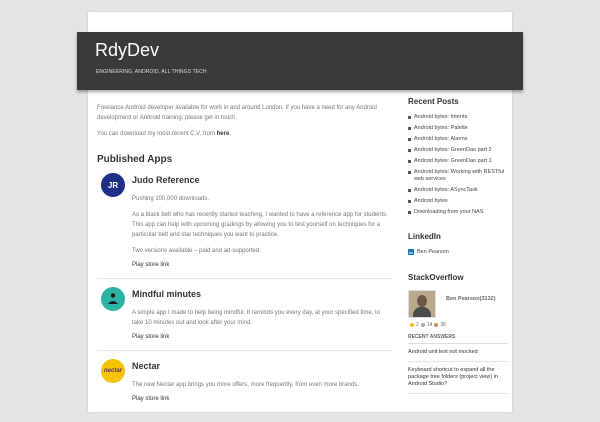  What do you see at coordinates (135, 159) in the screenshot?
I see `published-apps-heading: Published Apps` at bounding box center [135, 159].